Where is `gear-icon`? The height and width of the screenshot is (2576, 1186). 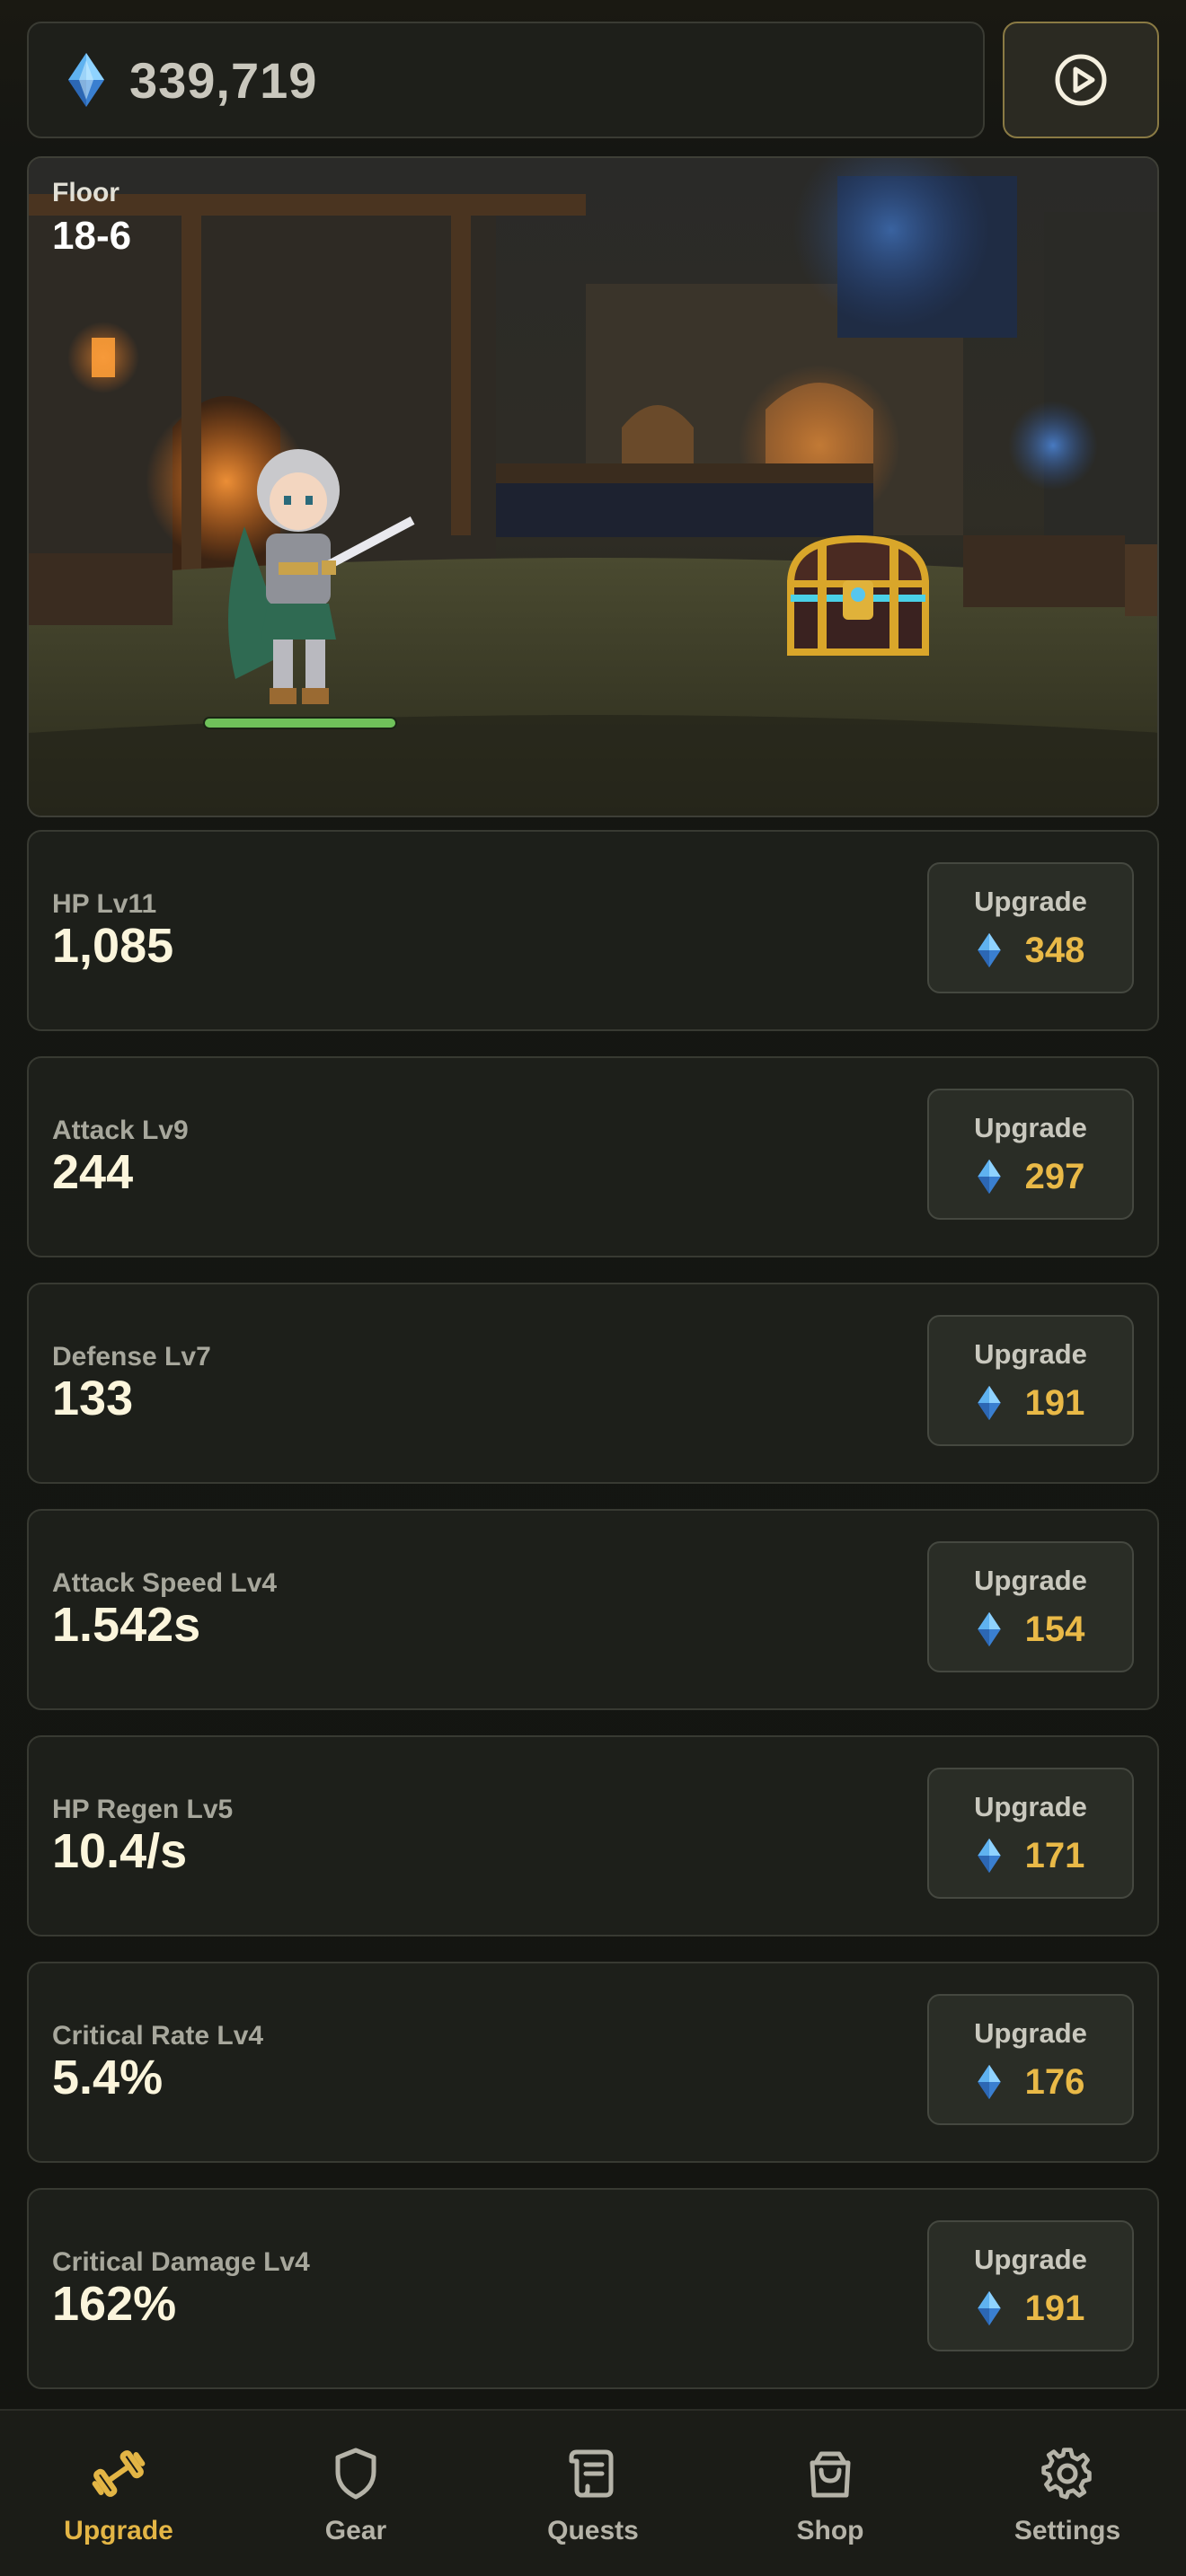
gear-icon is located at coordinates (1067, 2476).